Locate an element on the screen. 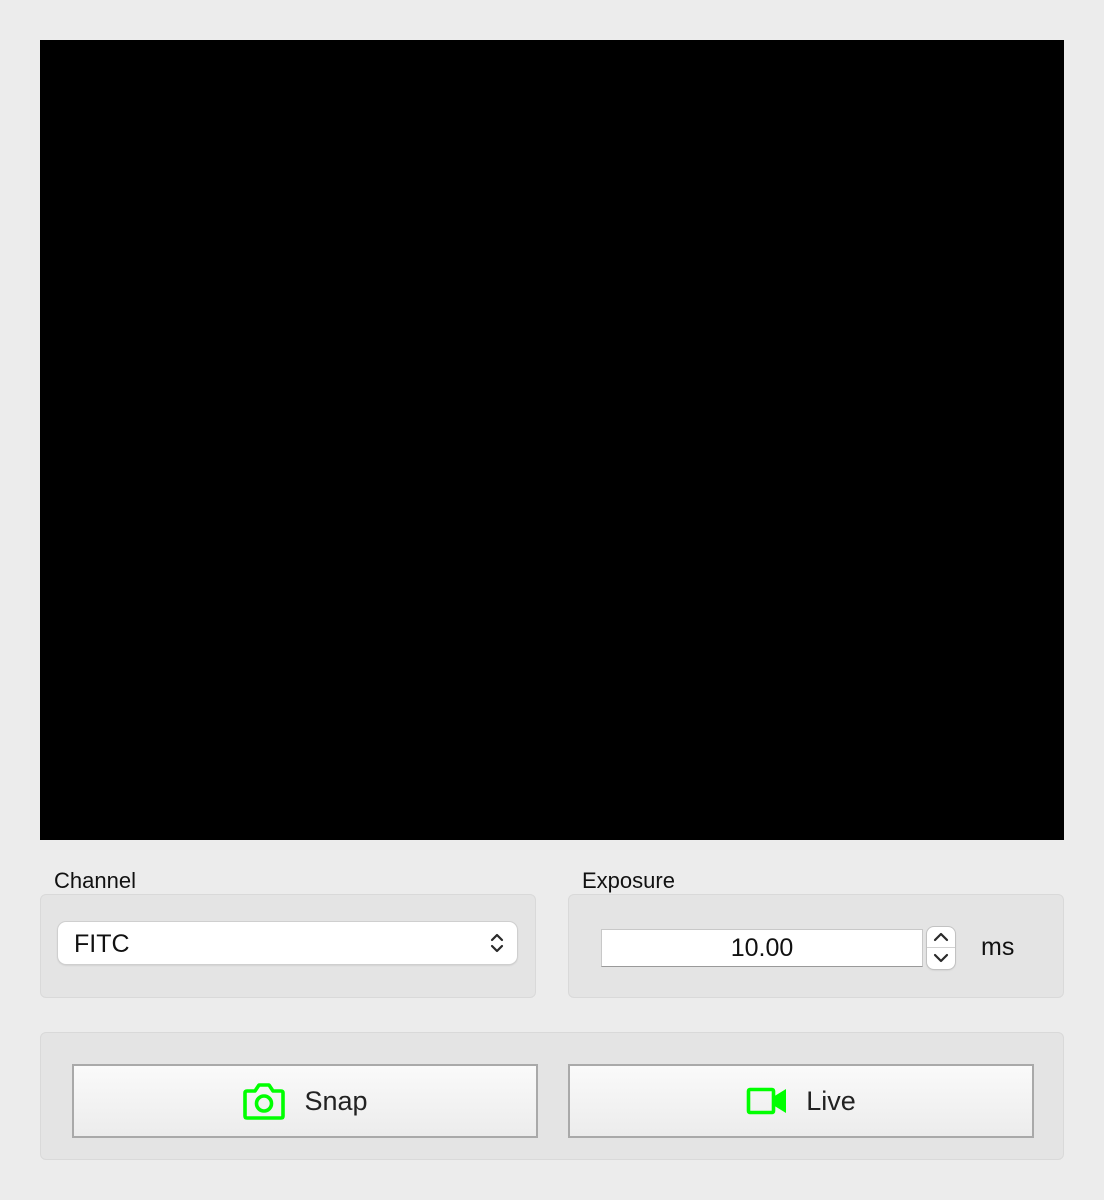 The width and height of the screenshot is (1104, 1200). exposure-group-label: Exposure is located at coordinates (628, 880).